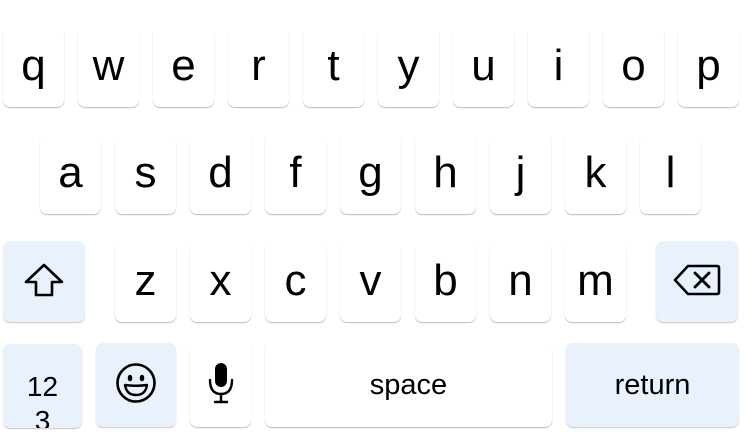  Describe the element at coordinates (333, 67) in the screenshot. I see `key-t: t` at that location.